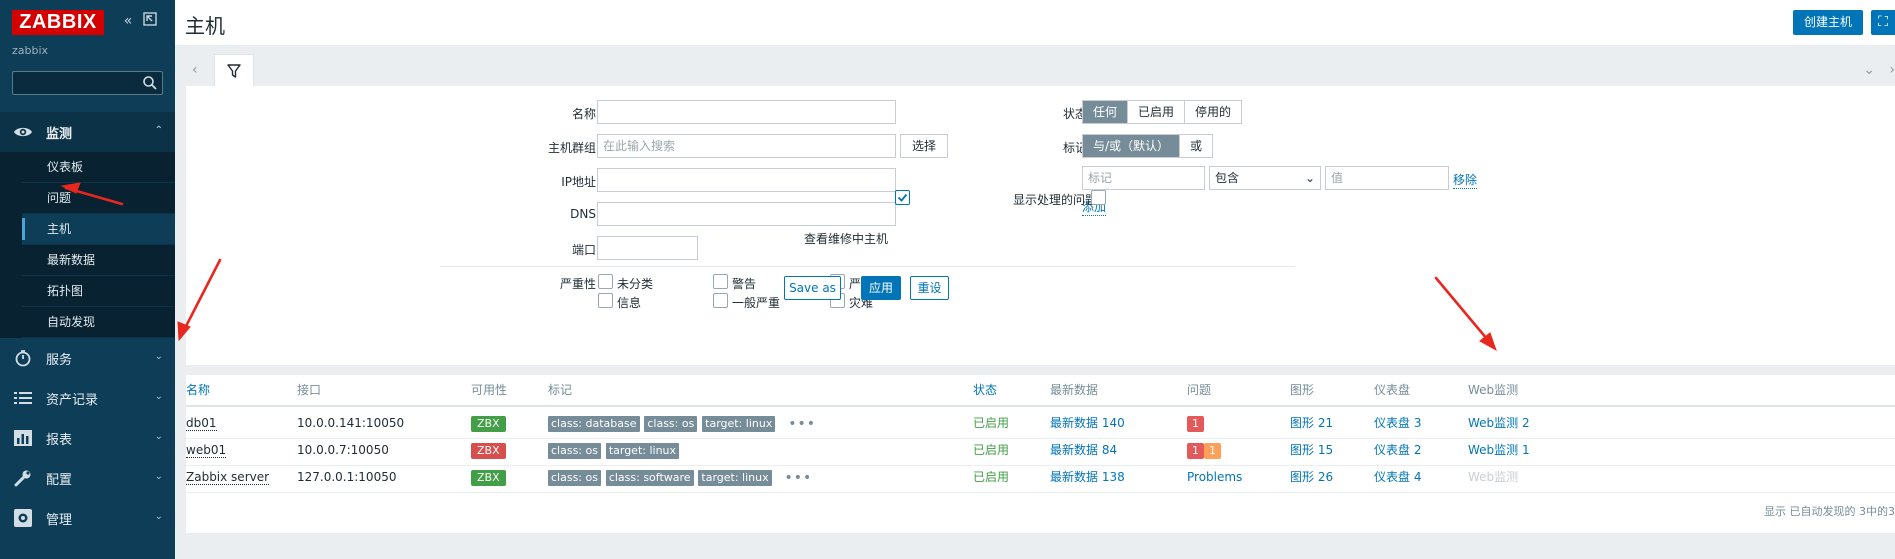 The image size is (1895, 559). I want to click on zabbix-logo: ZABBIX, so click(58, 22).